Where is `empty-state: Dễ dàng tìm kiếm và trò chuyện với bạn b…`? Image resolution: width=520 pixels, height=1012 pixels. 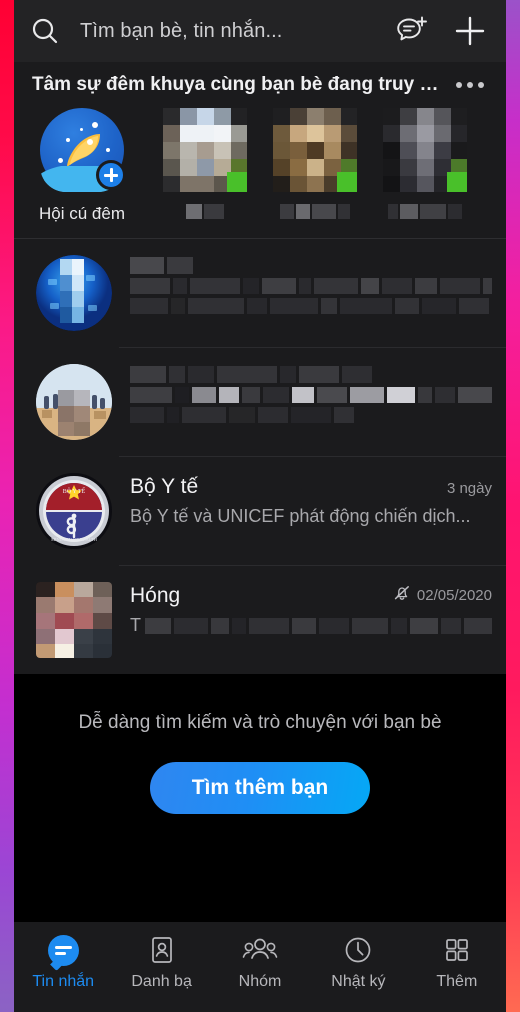
empty-state: Dễ dàng tìm kiếm và trò chuyện với bạn b… is located at coordinates (260, 744).